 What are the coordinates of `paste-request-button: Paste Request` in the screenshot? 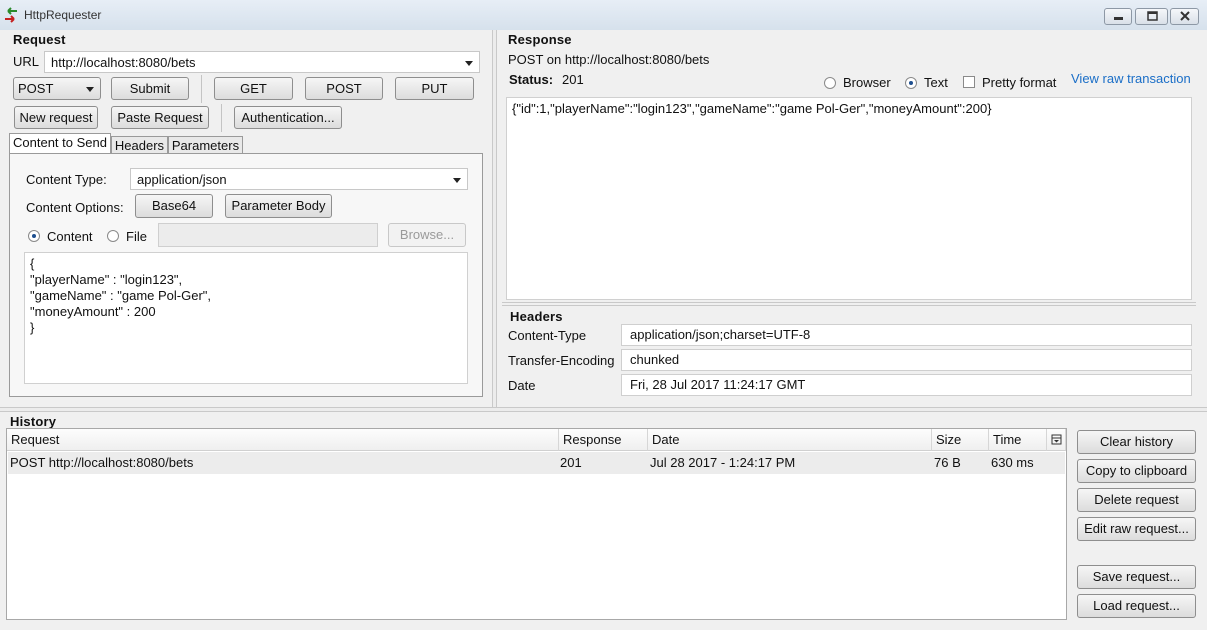 It's located at (160, 117).